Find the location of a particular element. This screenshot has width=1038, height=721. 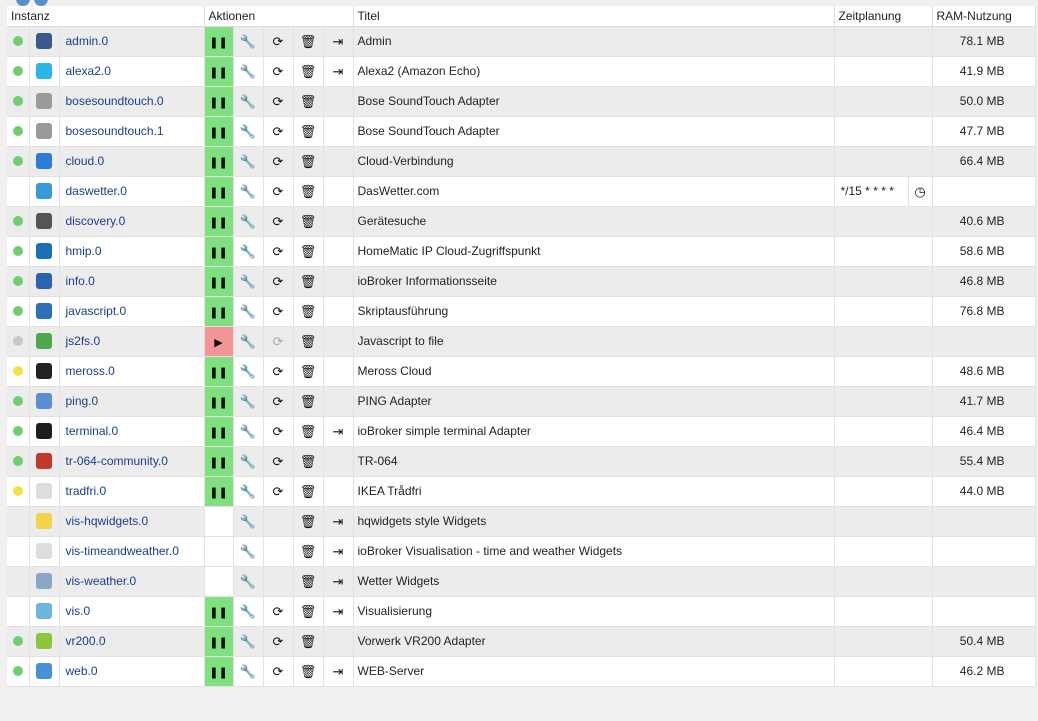

instance-name: js2fs.0 is located at coordinates (80, 341).